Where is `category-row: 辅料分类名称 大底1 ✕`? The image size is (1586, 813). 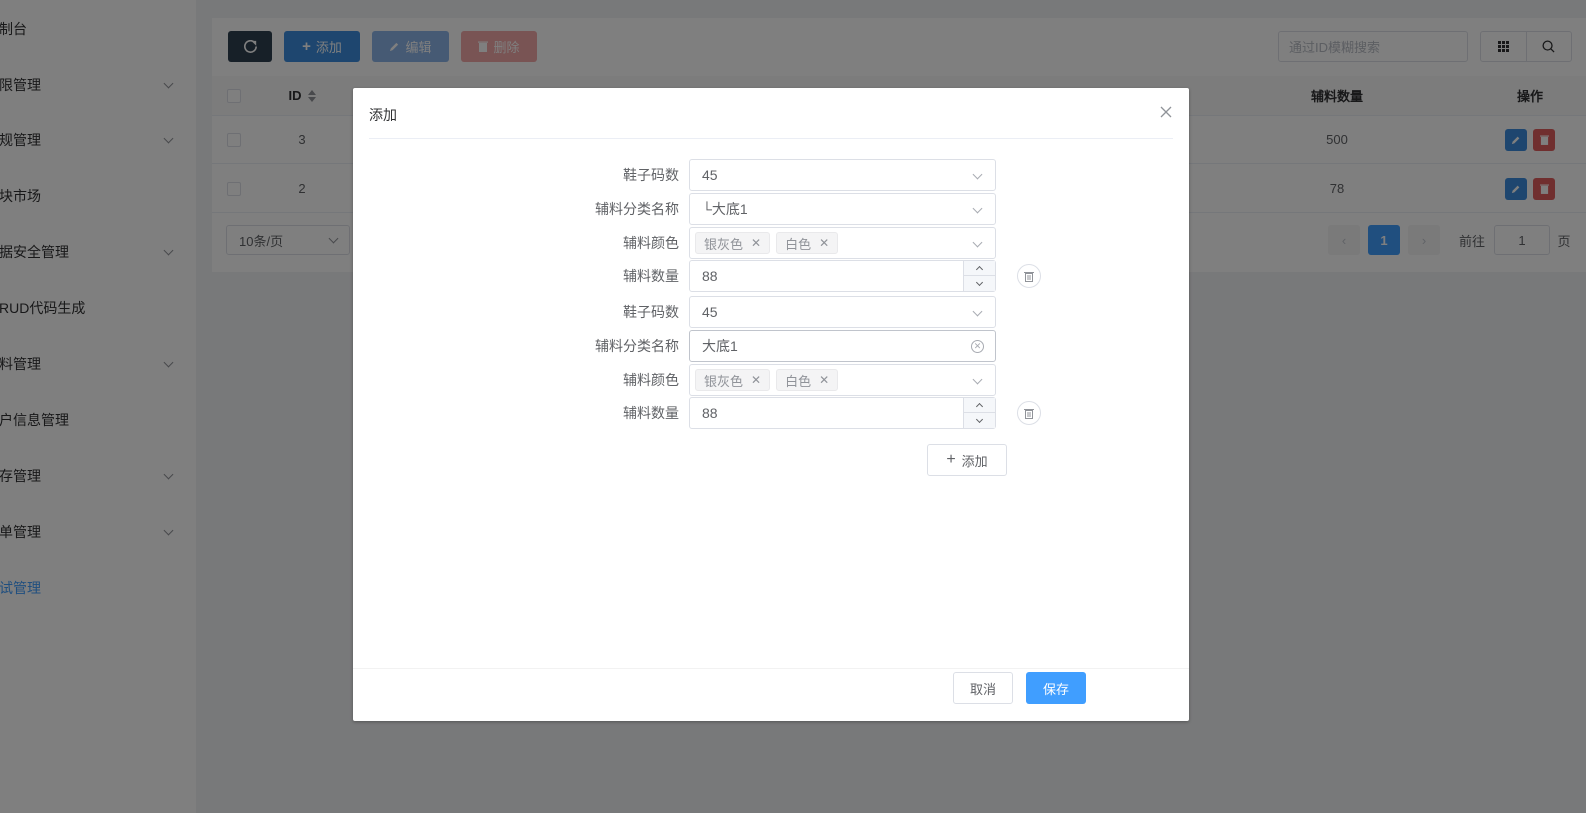
category-row: 辅料分类名称 大底1 ✕ is located at coordinates (771, 346).